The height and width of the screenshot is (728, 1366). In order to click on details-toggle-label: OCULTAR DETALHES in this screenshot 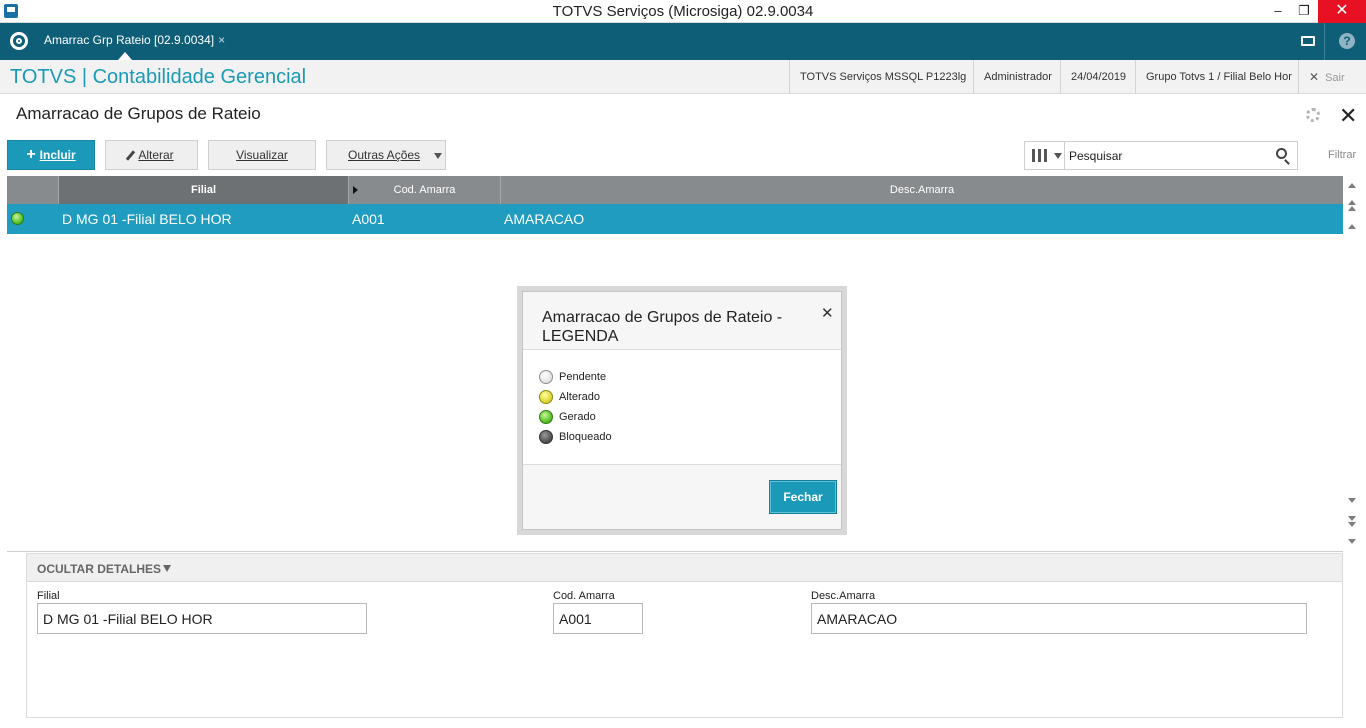, I will do `click(99, 569)`.